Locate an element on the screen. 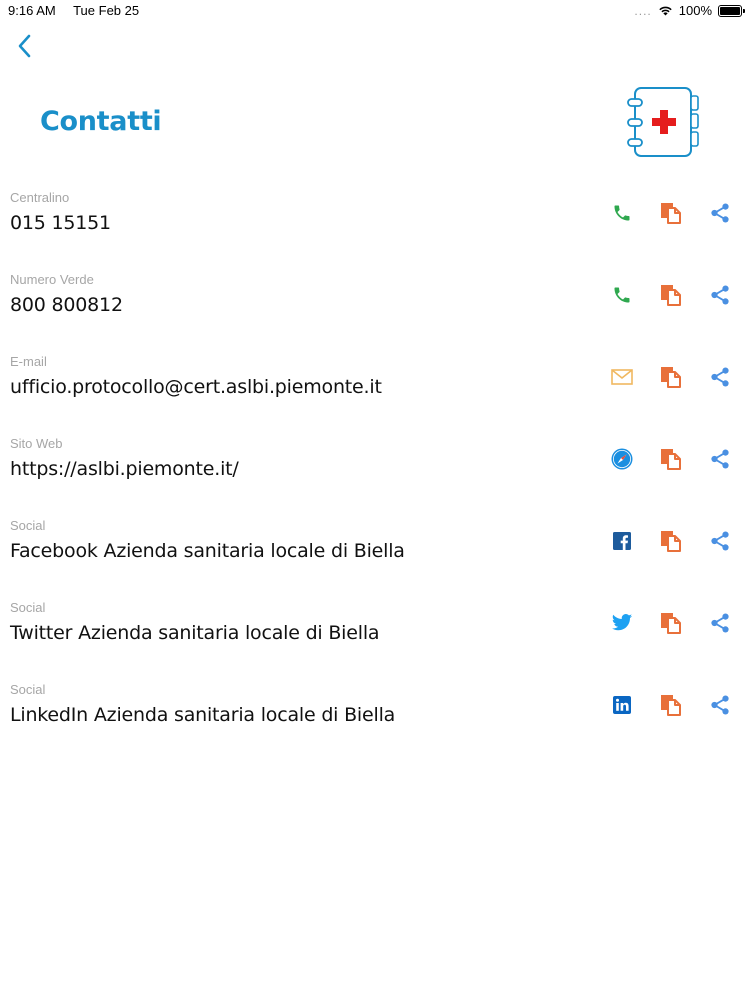  page-title: Contatti is located at coordinates (101, 121).